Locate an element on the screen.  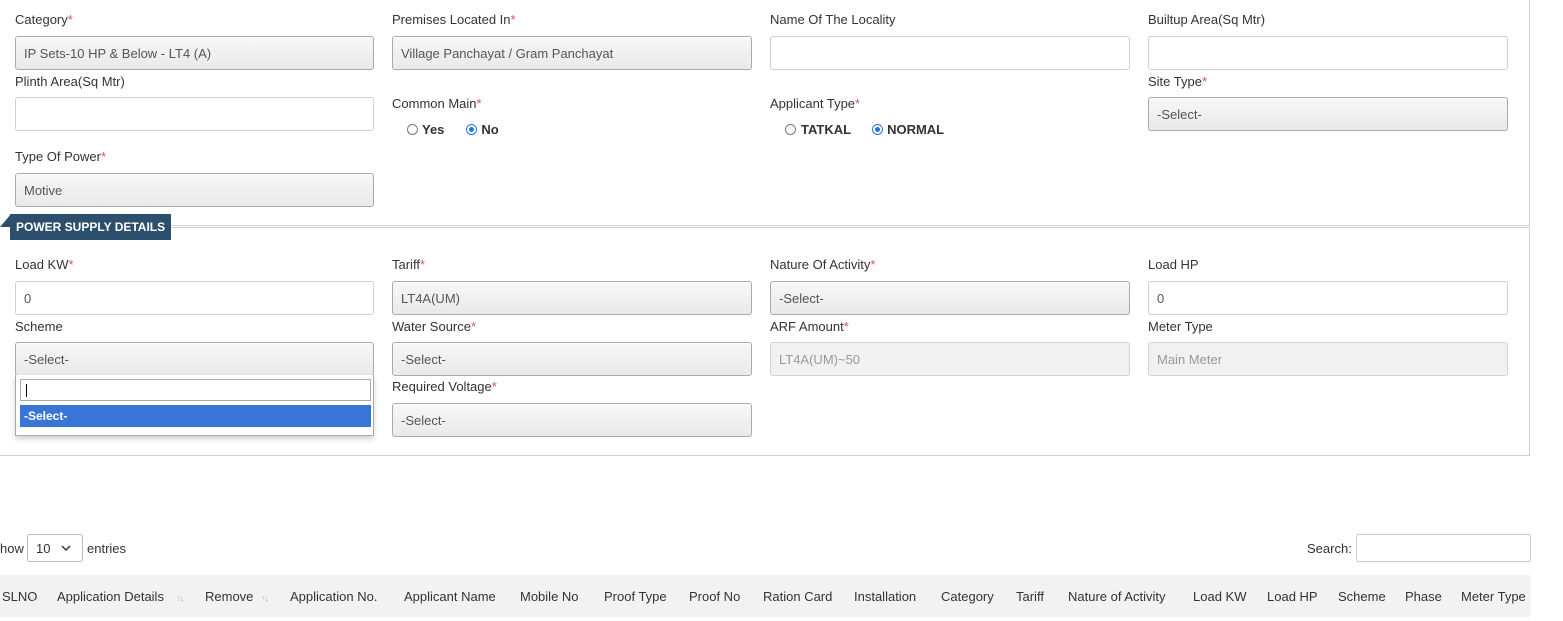
show-entries-suffix: entries is located at coordinates (107, 548).